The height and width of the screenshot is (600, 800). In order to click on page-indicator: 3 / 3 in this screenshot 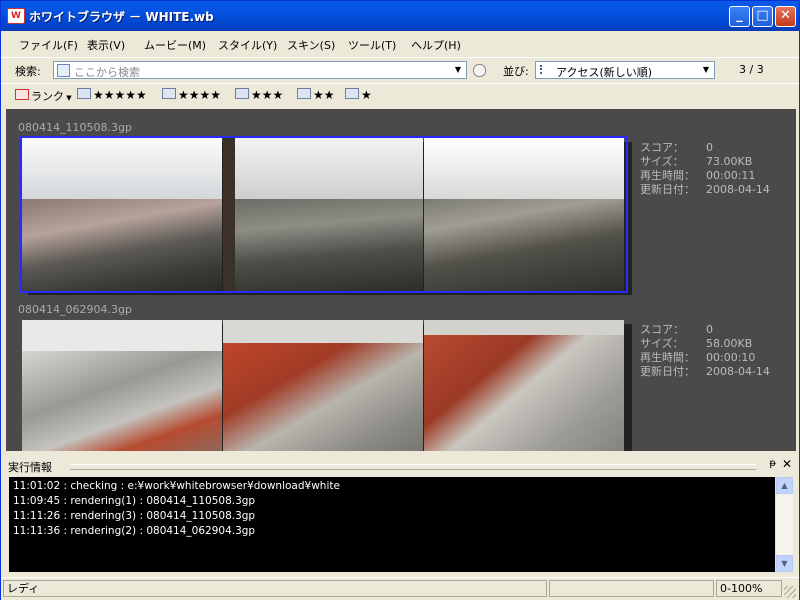, I will do `click(751, 69)`.